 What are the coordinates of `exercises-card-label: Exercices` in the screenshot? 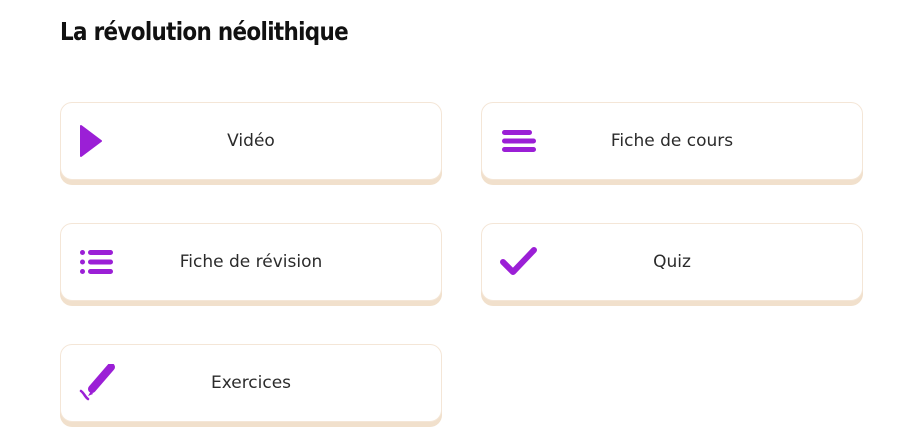 It's located at (251, 383).